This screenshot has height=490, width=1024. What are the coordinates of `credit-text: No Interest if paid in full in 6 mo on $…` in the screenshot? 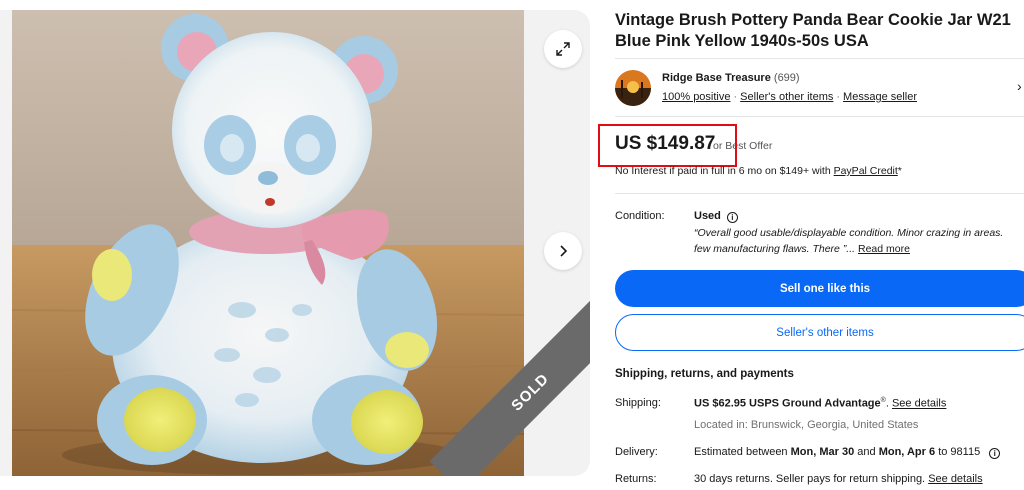 It's located at (723, 171).